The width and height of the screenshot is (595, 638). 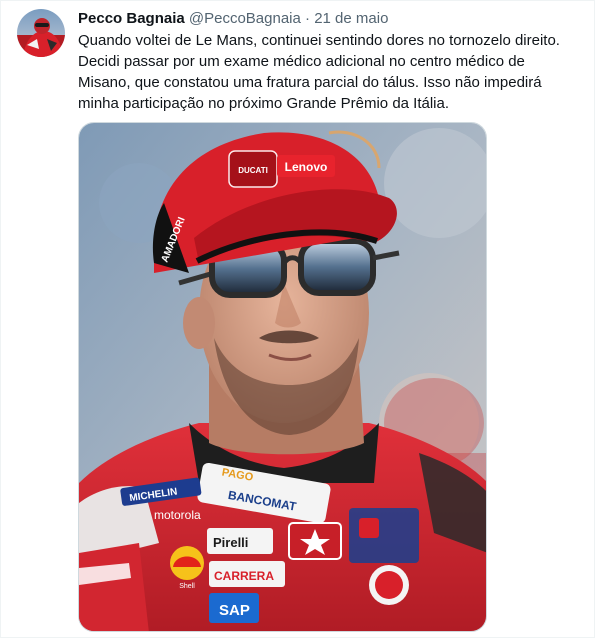 I want to click on avatar-image, so click(x=41, y=33).